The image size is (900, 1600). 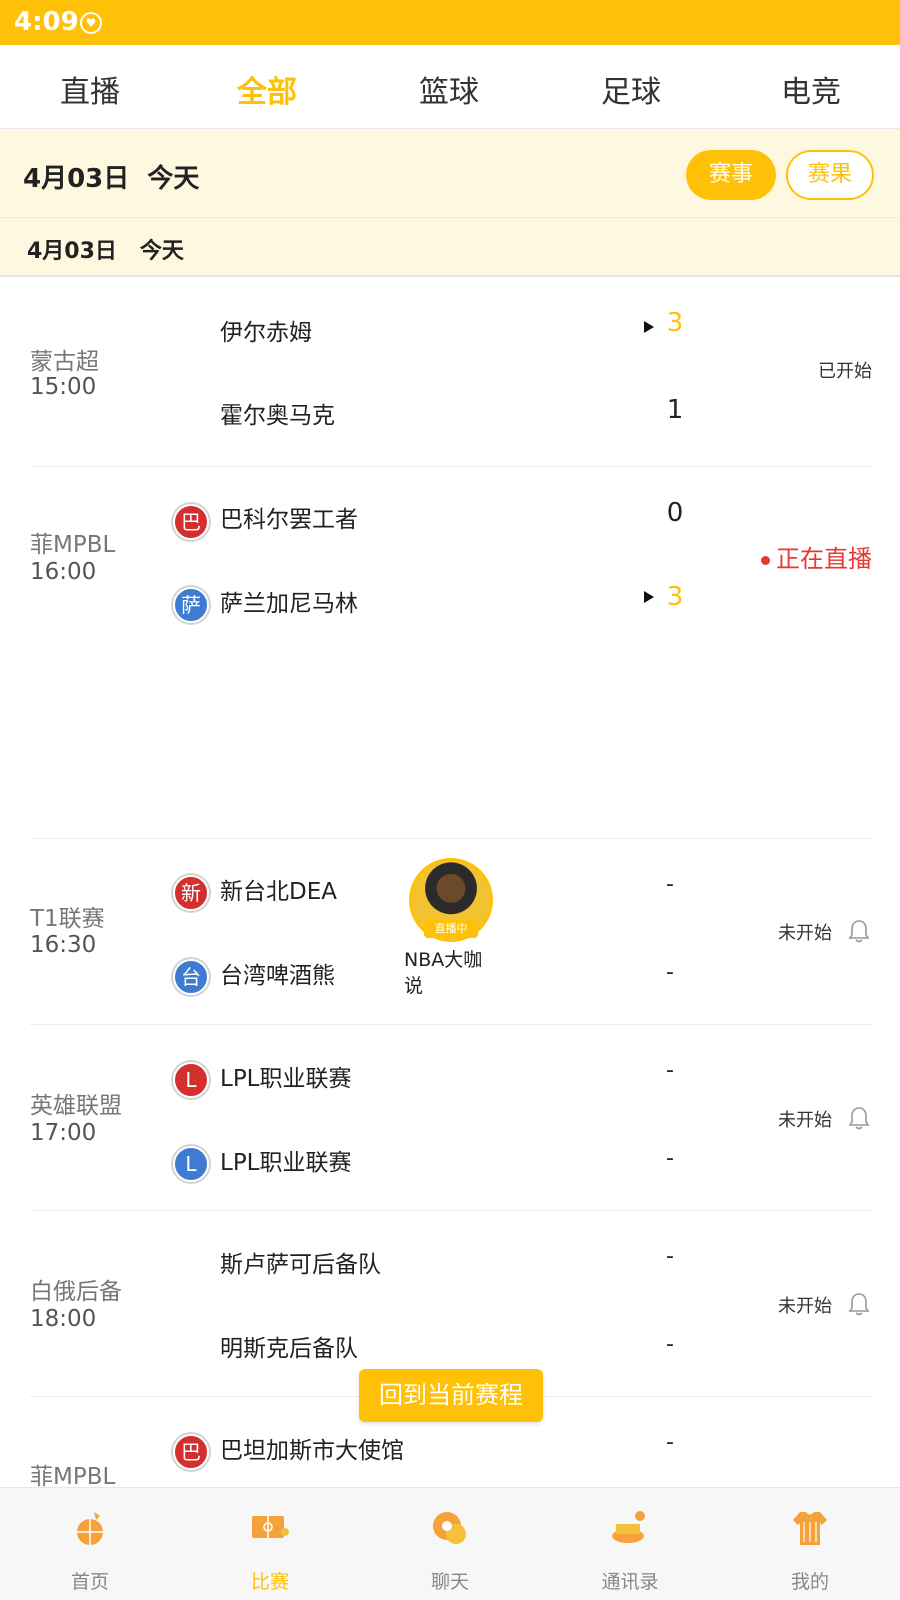 What do you see at coordinates (451, 1395) in the screenshot?
I see `back-to-current-button: 回到当前赛程` at bounding box center [451, 1395].